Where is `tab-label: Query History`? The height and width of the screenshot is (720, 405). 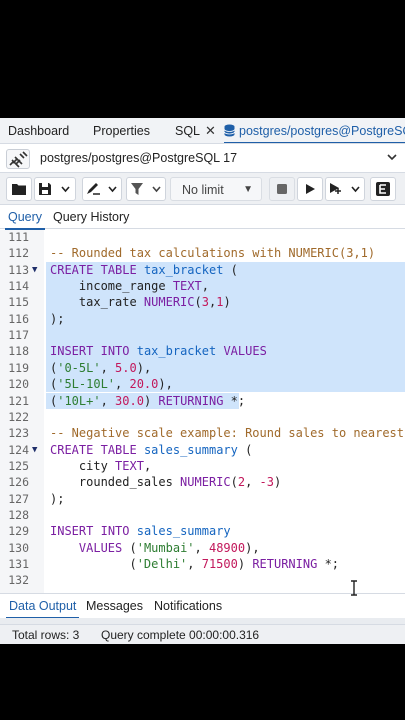 tab-label: Query History is located at coordinates (91, 217).